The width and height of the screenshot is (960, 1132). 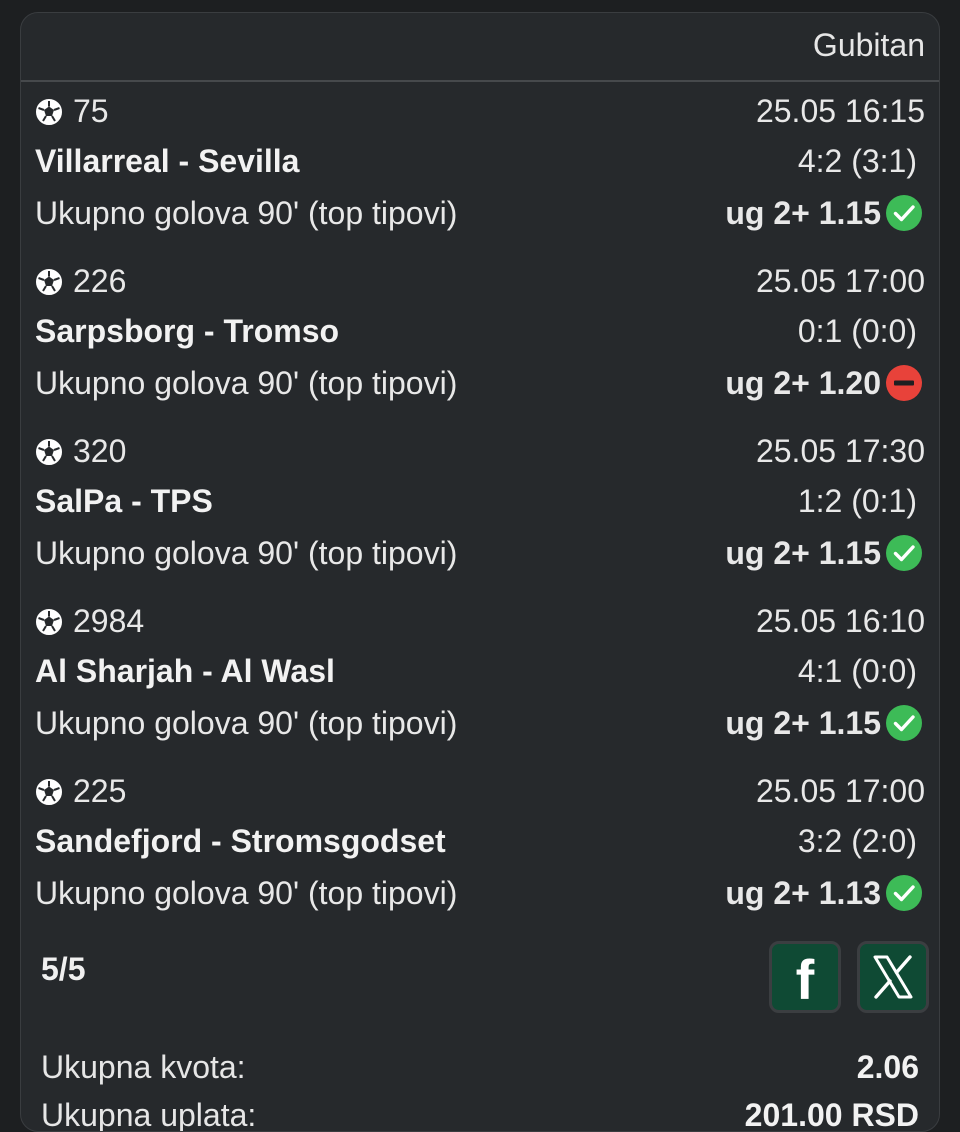 I want to click on match-code: 225, so click(x=100, y=791).